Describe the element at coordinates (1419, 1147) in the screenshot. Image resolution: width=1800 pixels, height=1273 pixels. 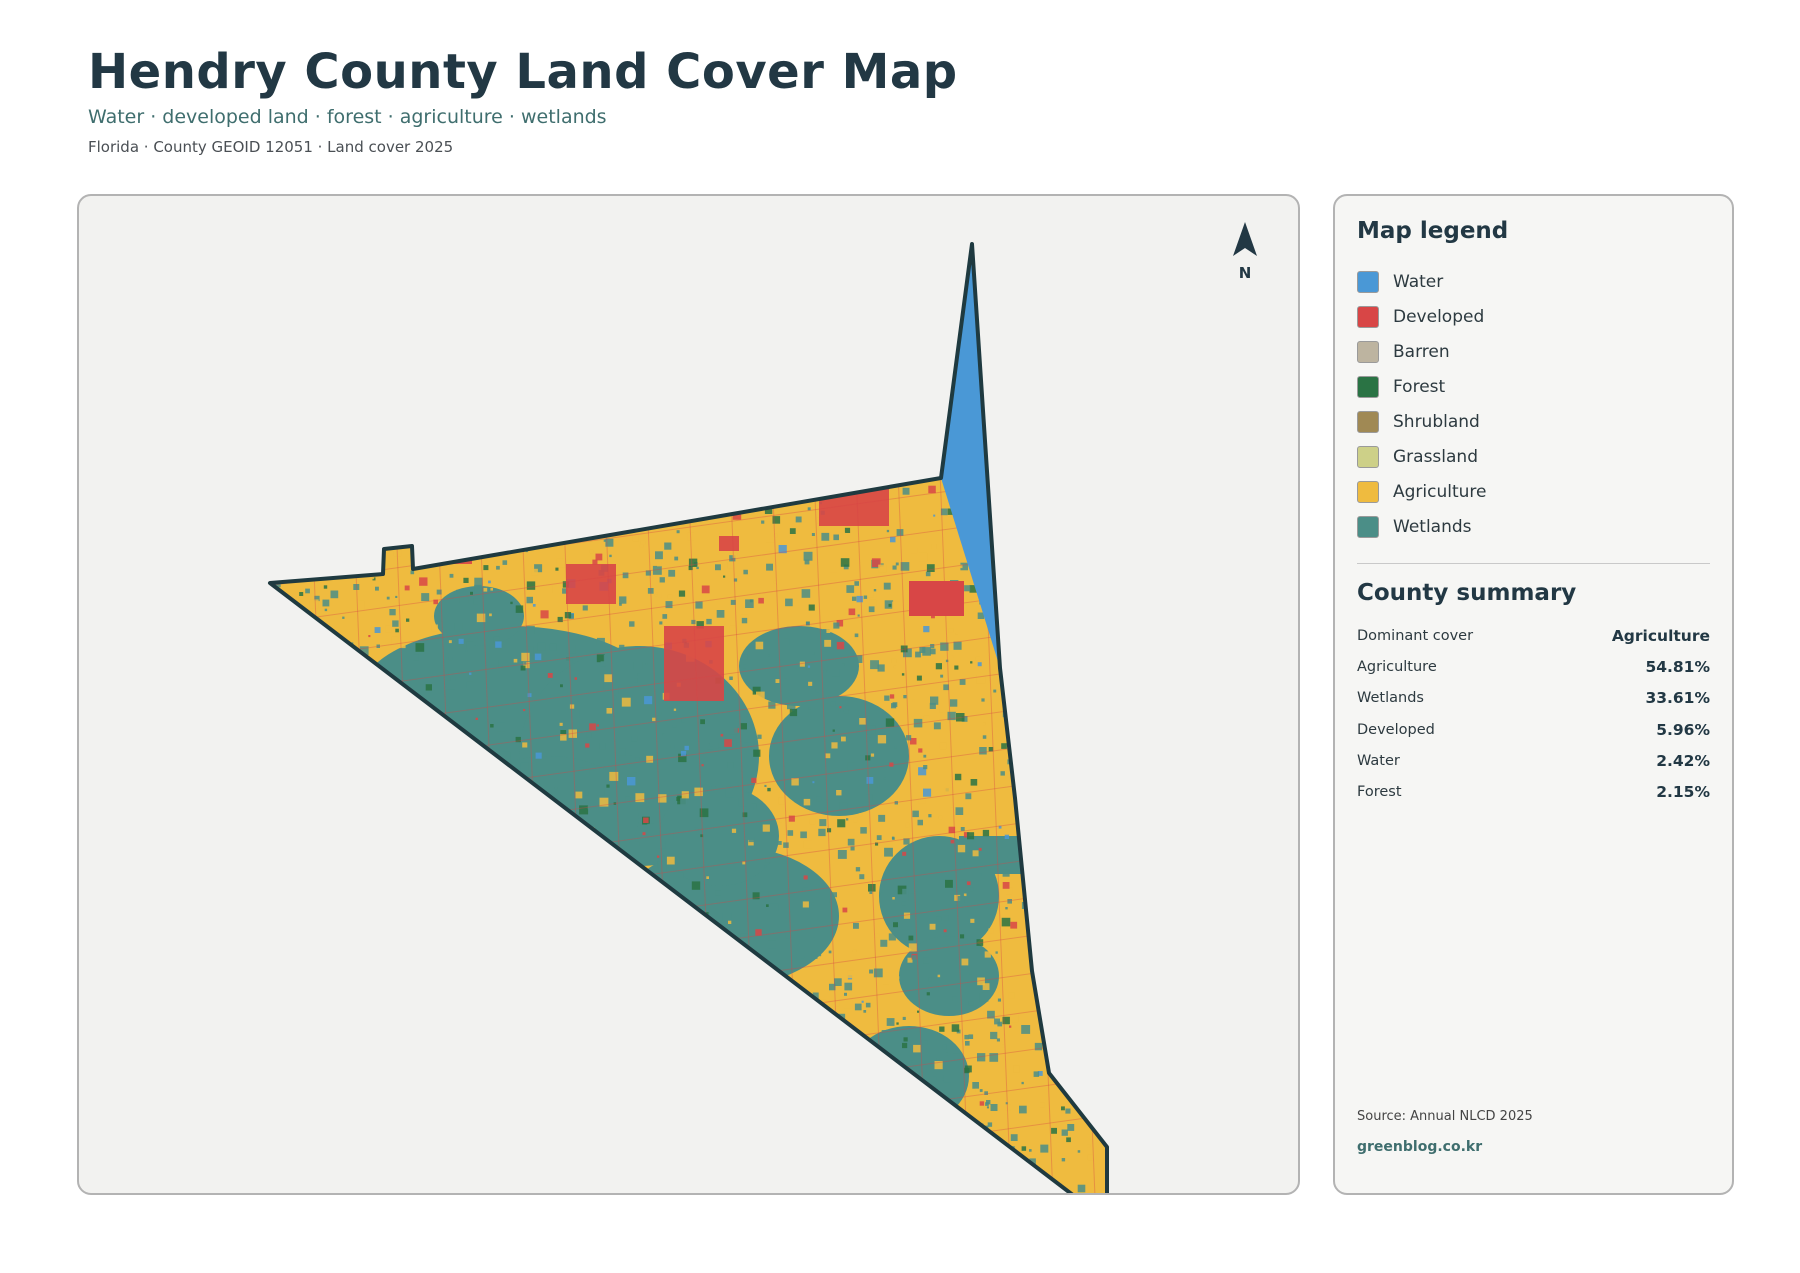
I see `site-link: greenblog.co.kr` at that location.